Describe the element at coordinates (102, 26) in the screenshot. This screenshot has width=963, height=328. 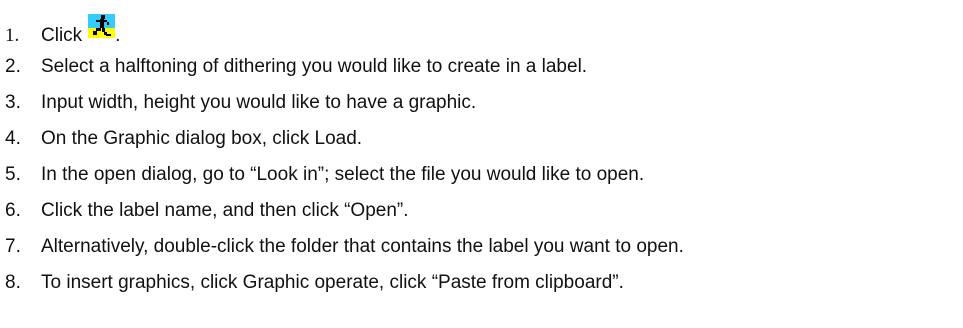
I see `running-man-icon` at that location.